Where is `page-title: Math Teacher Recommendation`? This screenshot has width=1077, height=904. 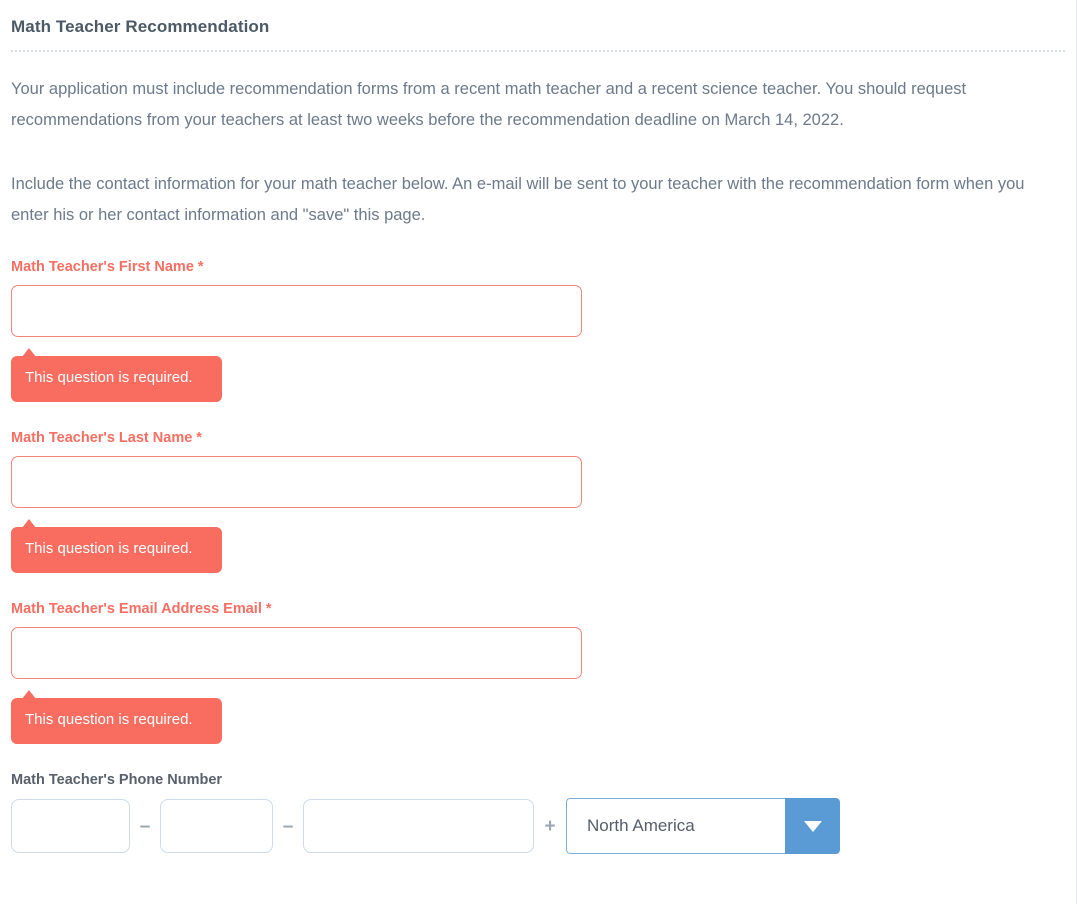 page-title: Math Teacher Recommendation is located at coordinates (140, 26).